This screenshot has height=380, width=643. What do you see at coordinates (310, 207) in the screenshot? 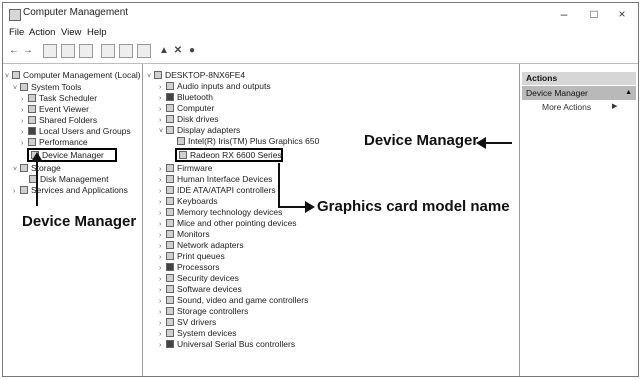
I see `callout-arrow-center-head` at bounding box center [310, 207].